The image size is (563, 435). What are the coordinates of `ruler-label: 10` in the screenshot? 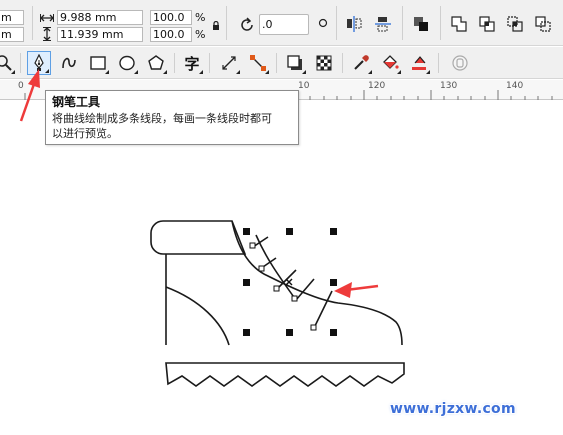 It's located at (304, 86).